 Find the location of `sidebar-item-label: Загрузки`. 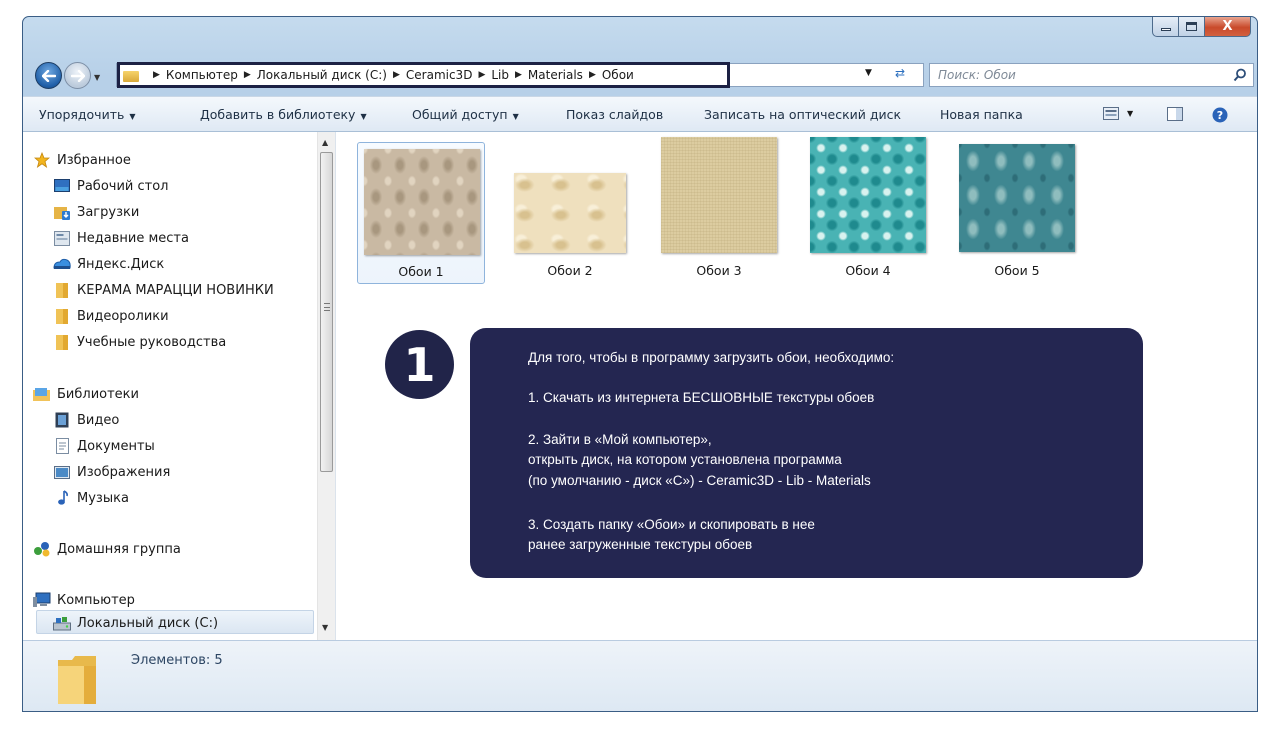

sidebar-item-label: Загрузки is located at coordinates (108, 212).